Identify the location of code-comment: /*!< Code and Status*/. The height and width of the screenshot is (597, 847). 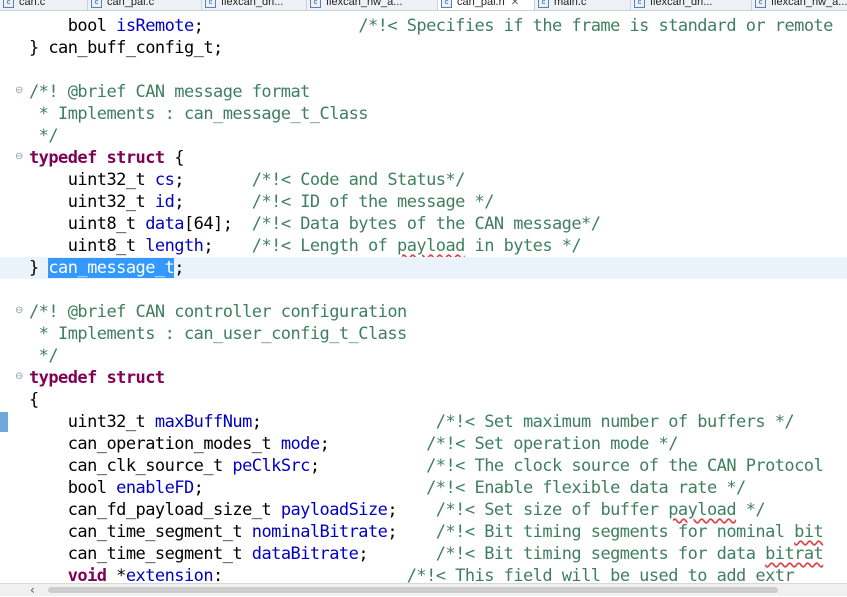
(358, 180).